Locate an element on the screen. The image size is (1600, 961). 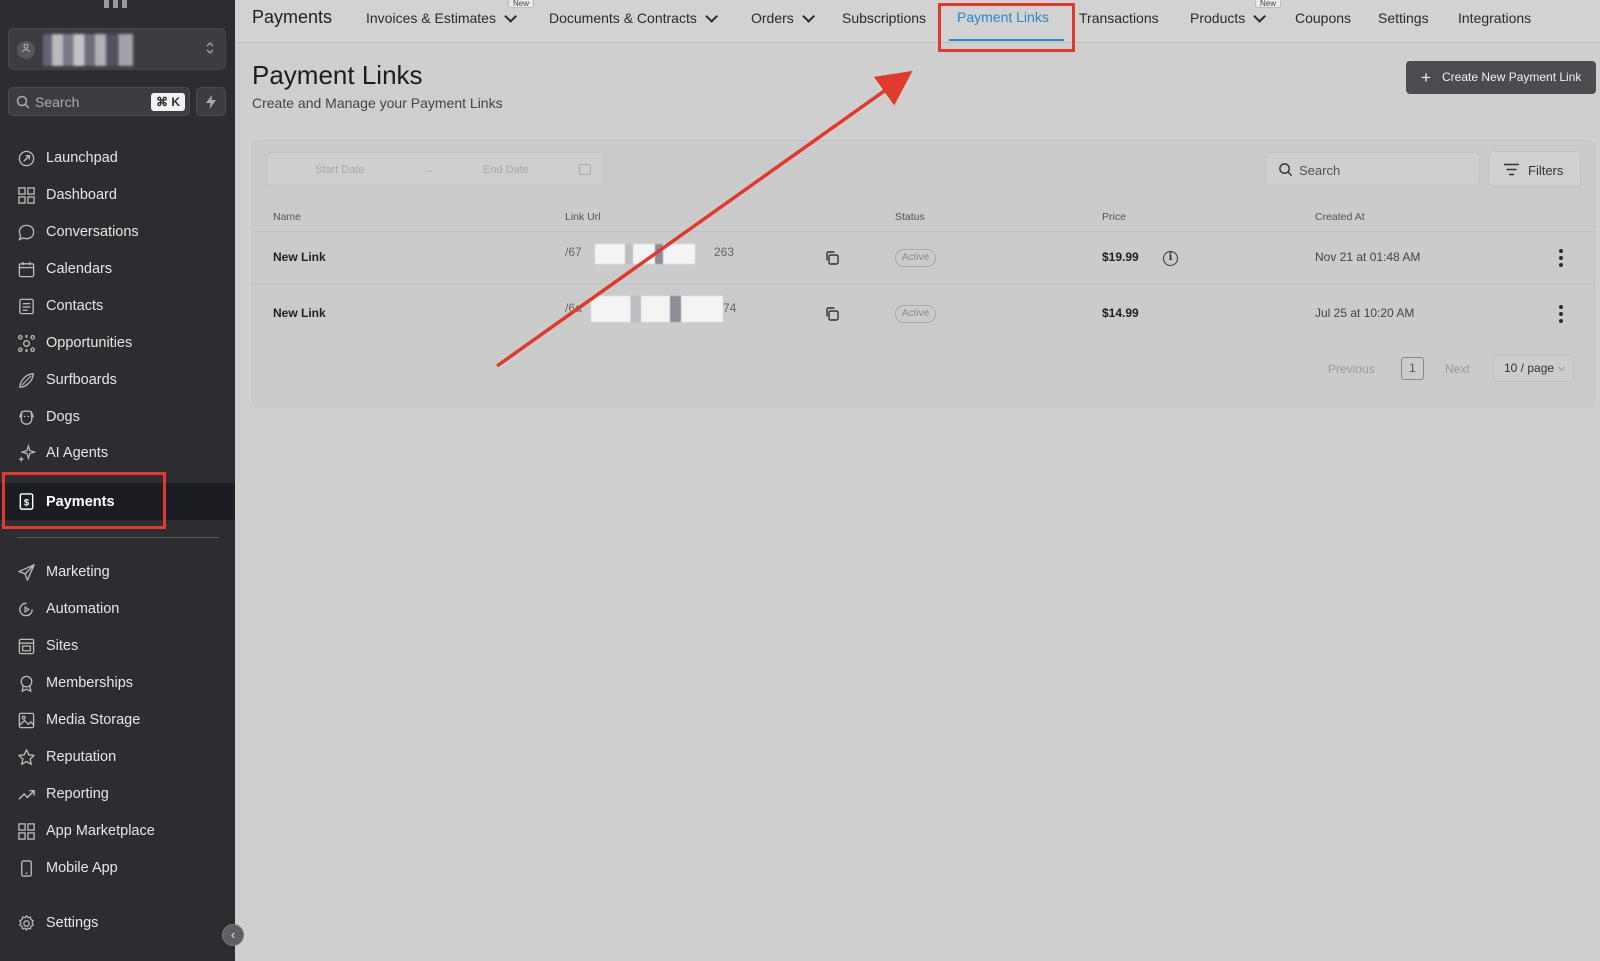
sidebar-item-launchpad: Launchpad is located at coordinates (117, 158).